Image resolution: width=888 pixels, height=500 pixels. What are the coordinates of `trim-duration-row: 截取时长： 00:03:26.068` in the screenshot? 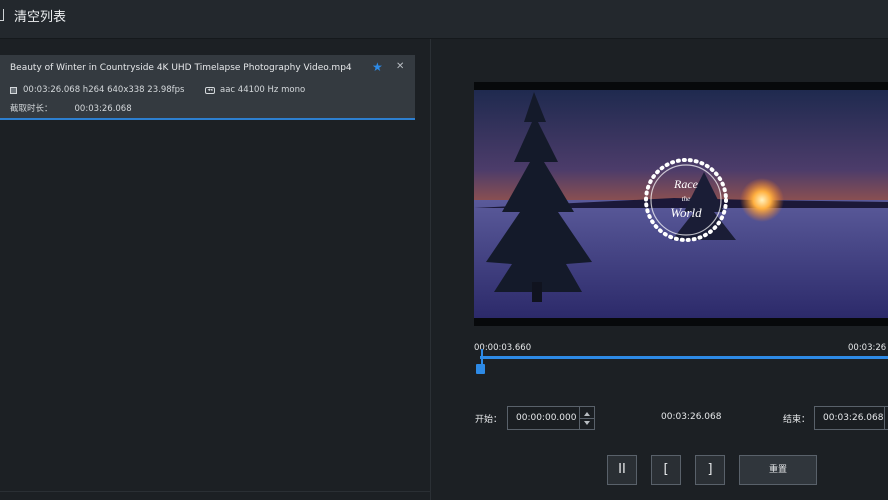 It's located at (71, 108).